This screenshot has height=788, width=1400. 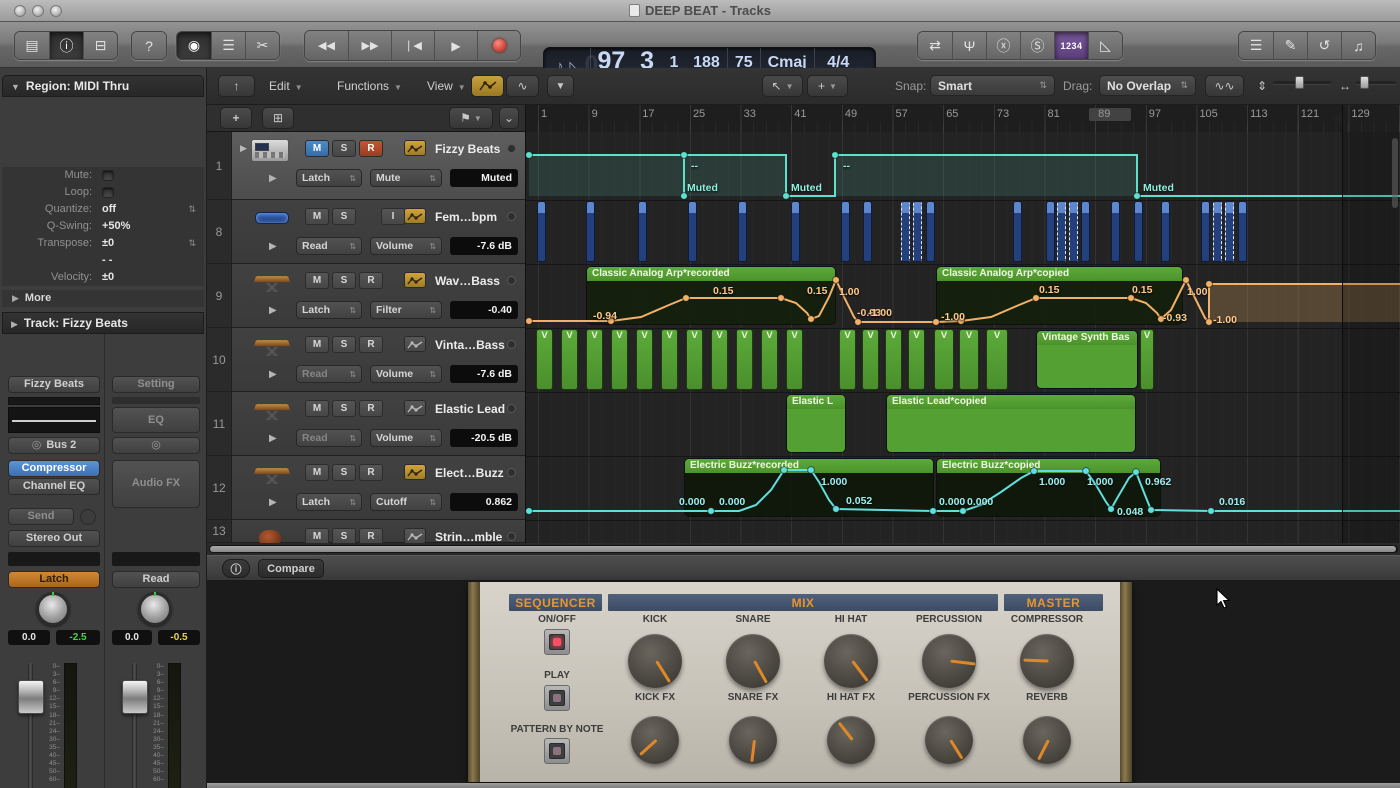 What do you see at coordinates (962, 118) in the screenshot?
I see `bar-ruler: 1 9 17 25 33 41 49 57 65 73 81 89 97 105 113 121 129` at bounding box center [962, 118].